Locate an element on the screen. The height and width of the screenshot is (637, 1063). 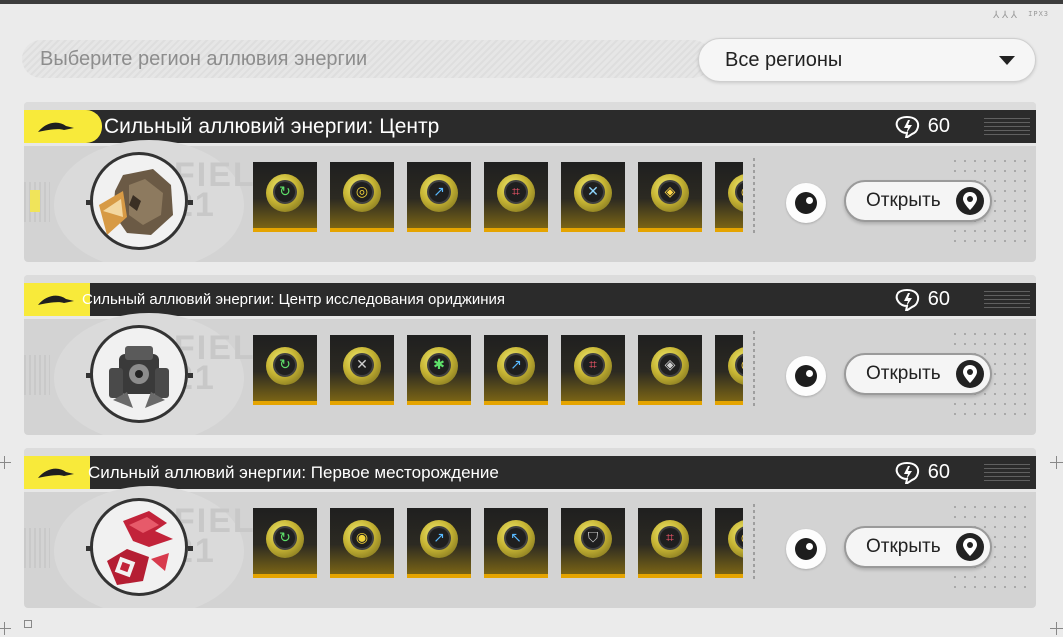
diamond-glyph-icon: ◈ is located at coordinates (670, 365).